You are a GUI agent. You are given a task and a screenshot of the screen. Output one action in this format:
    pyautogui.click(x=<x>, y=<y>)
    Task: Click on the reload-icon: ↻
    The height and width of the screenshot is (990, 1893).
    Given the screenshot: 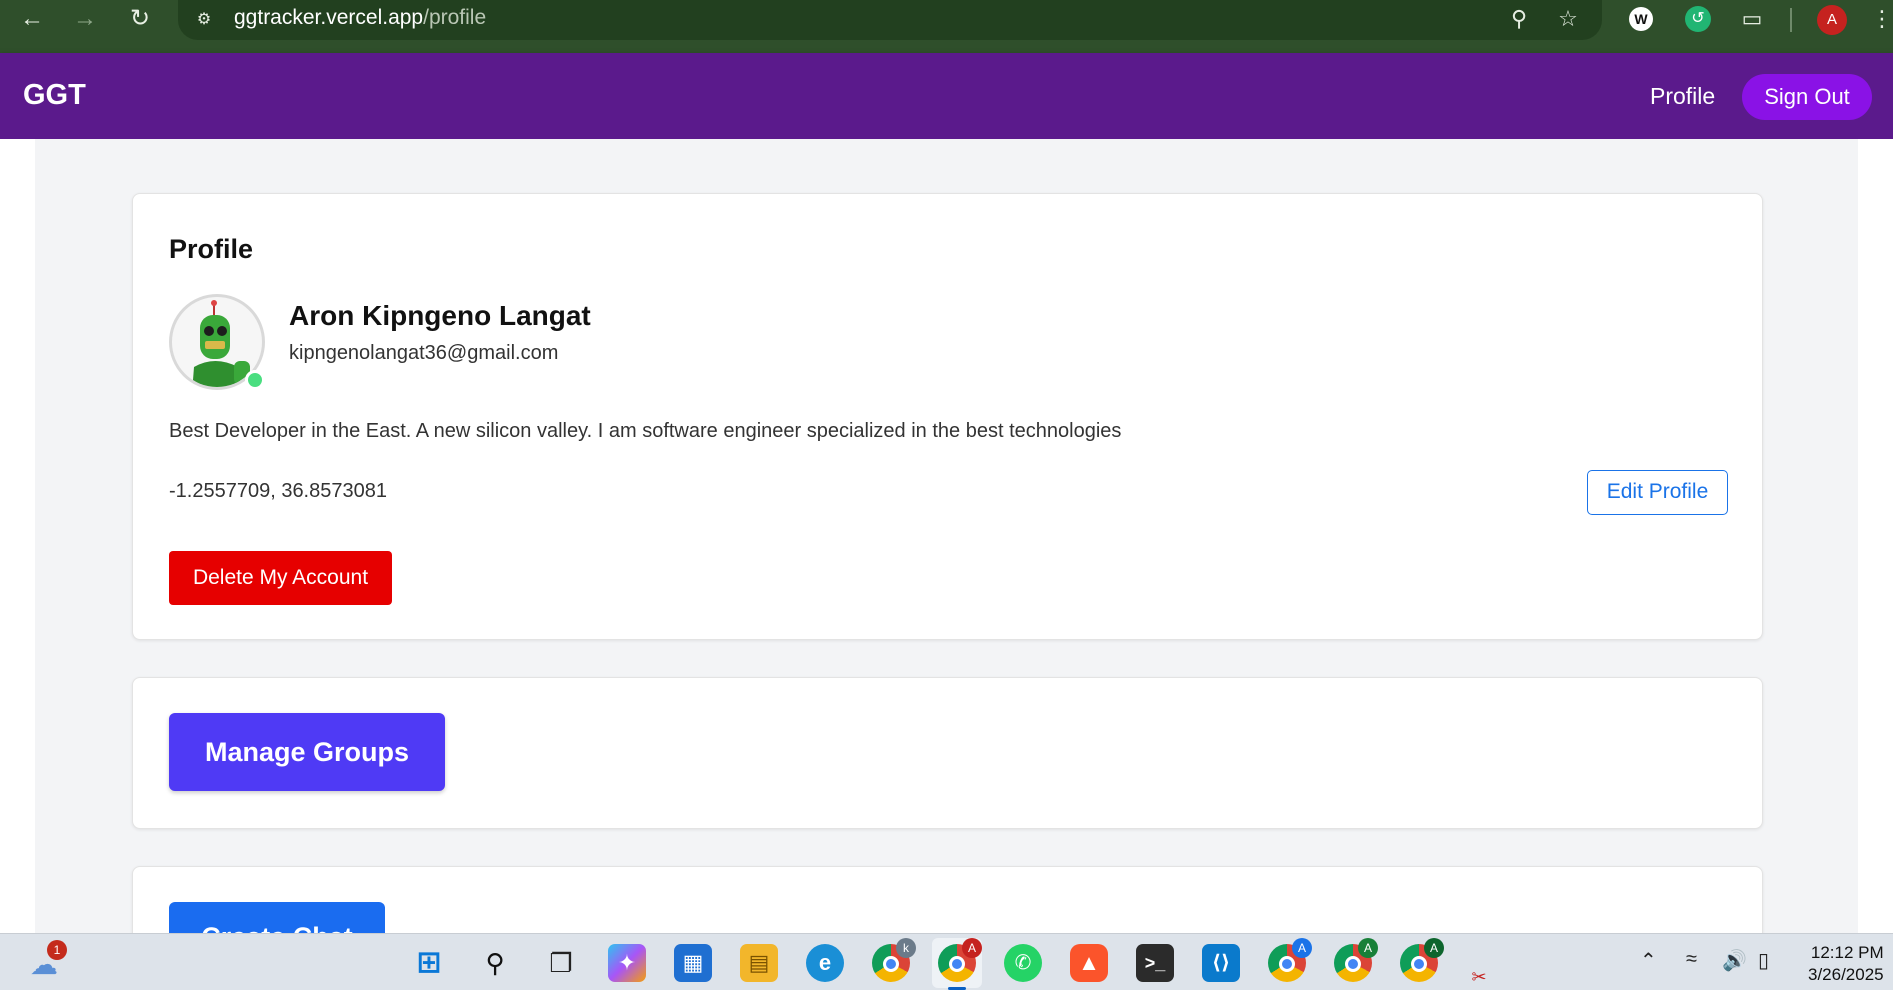 What is the action you would take?
    pyautogui.click(x=140, y=19)
    